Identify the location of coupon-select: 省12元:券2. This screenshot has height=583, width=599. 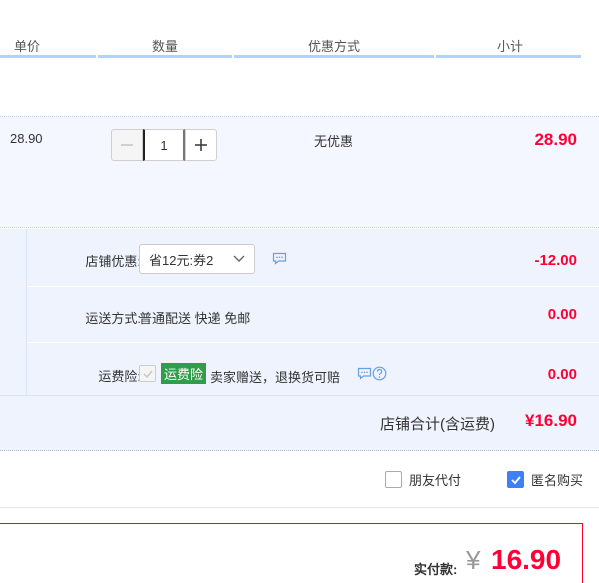
(197, 259).